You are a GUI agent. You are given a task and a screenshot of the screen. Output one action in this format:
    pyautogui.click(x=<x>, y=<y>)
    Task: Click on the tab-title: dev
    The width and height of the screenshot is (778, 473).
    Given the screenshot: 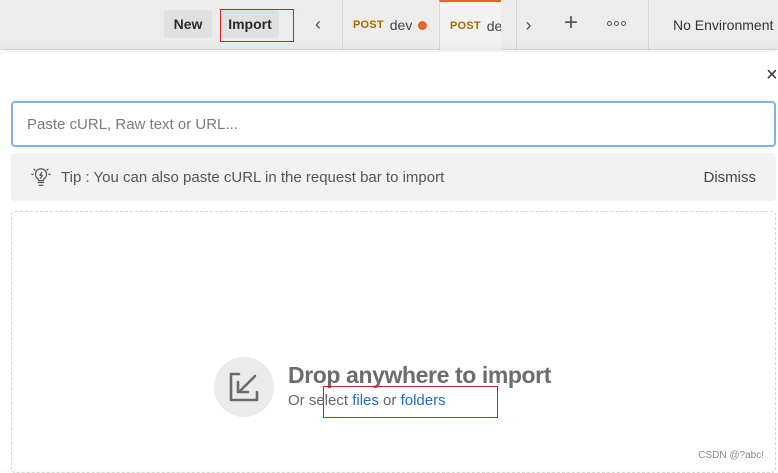 What is the action you would take?
    pyautogui.click(x=401, y=25)
    